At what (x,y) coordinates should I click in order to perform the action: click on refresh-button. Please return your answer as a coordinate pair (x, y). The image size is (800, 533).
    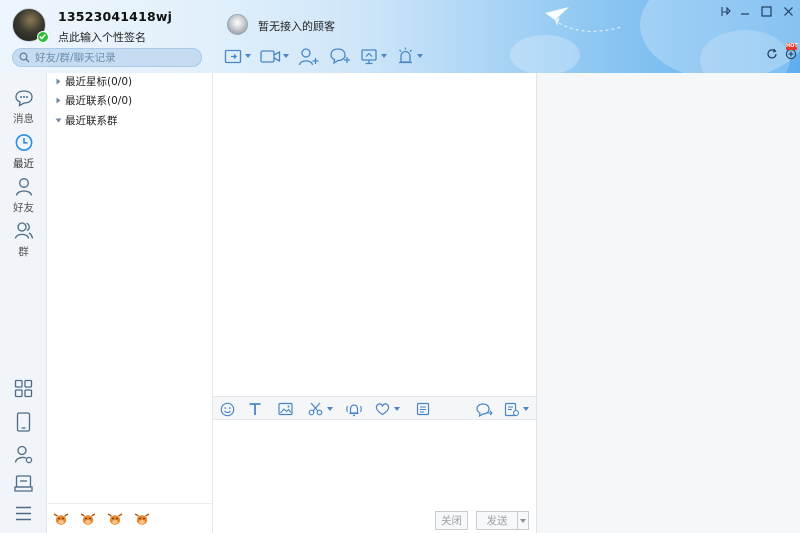
    Looking at the image, I should click on (772, 55).